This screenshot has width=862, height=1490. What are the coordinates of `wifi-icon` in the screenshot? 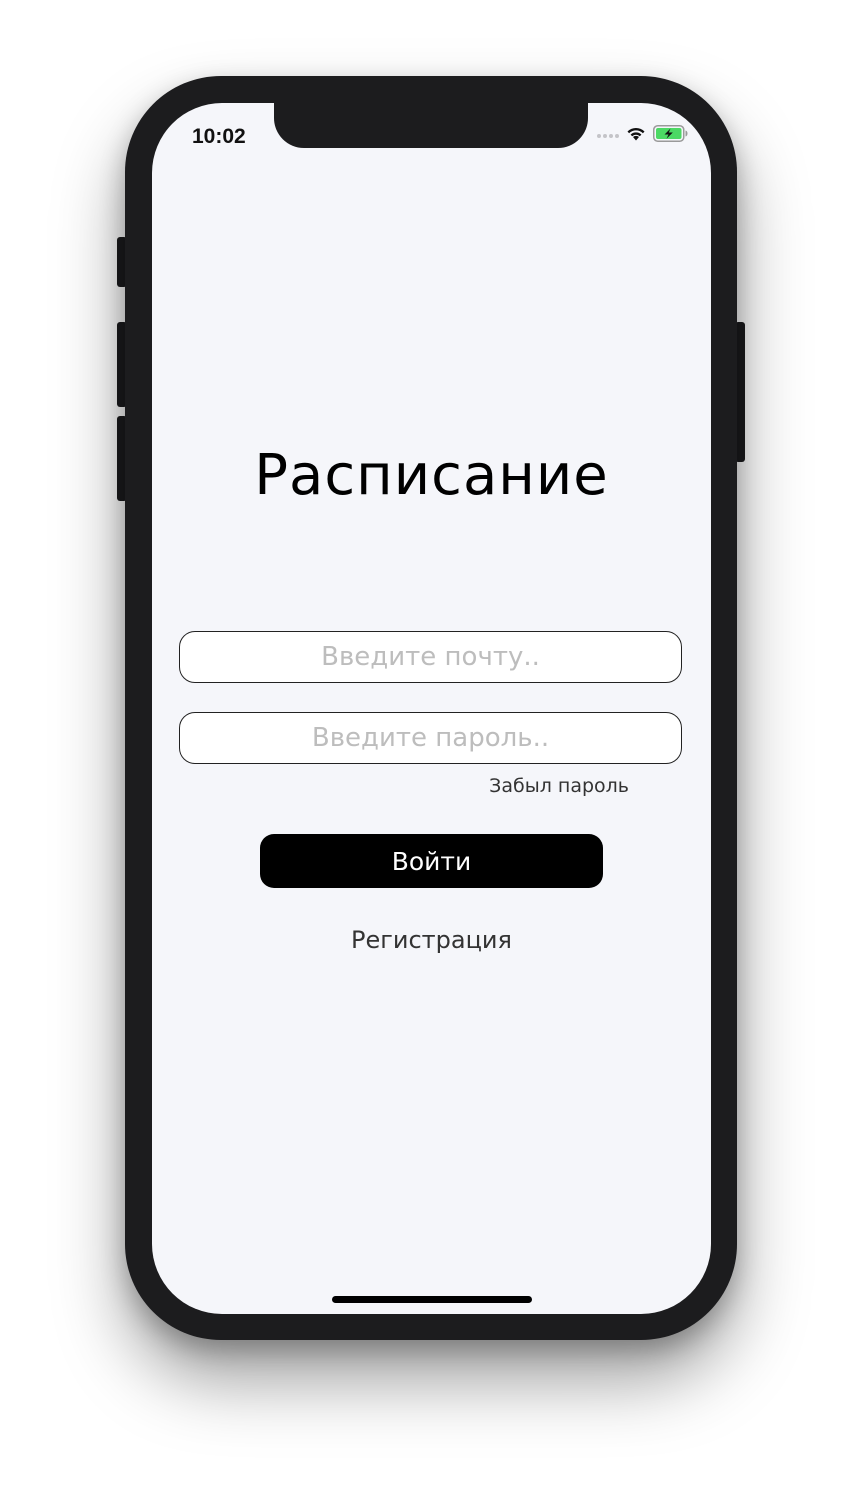 It's located at (636, 135).